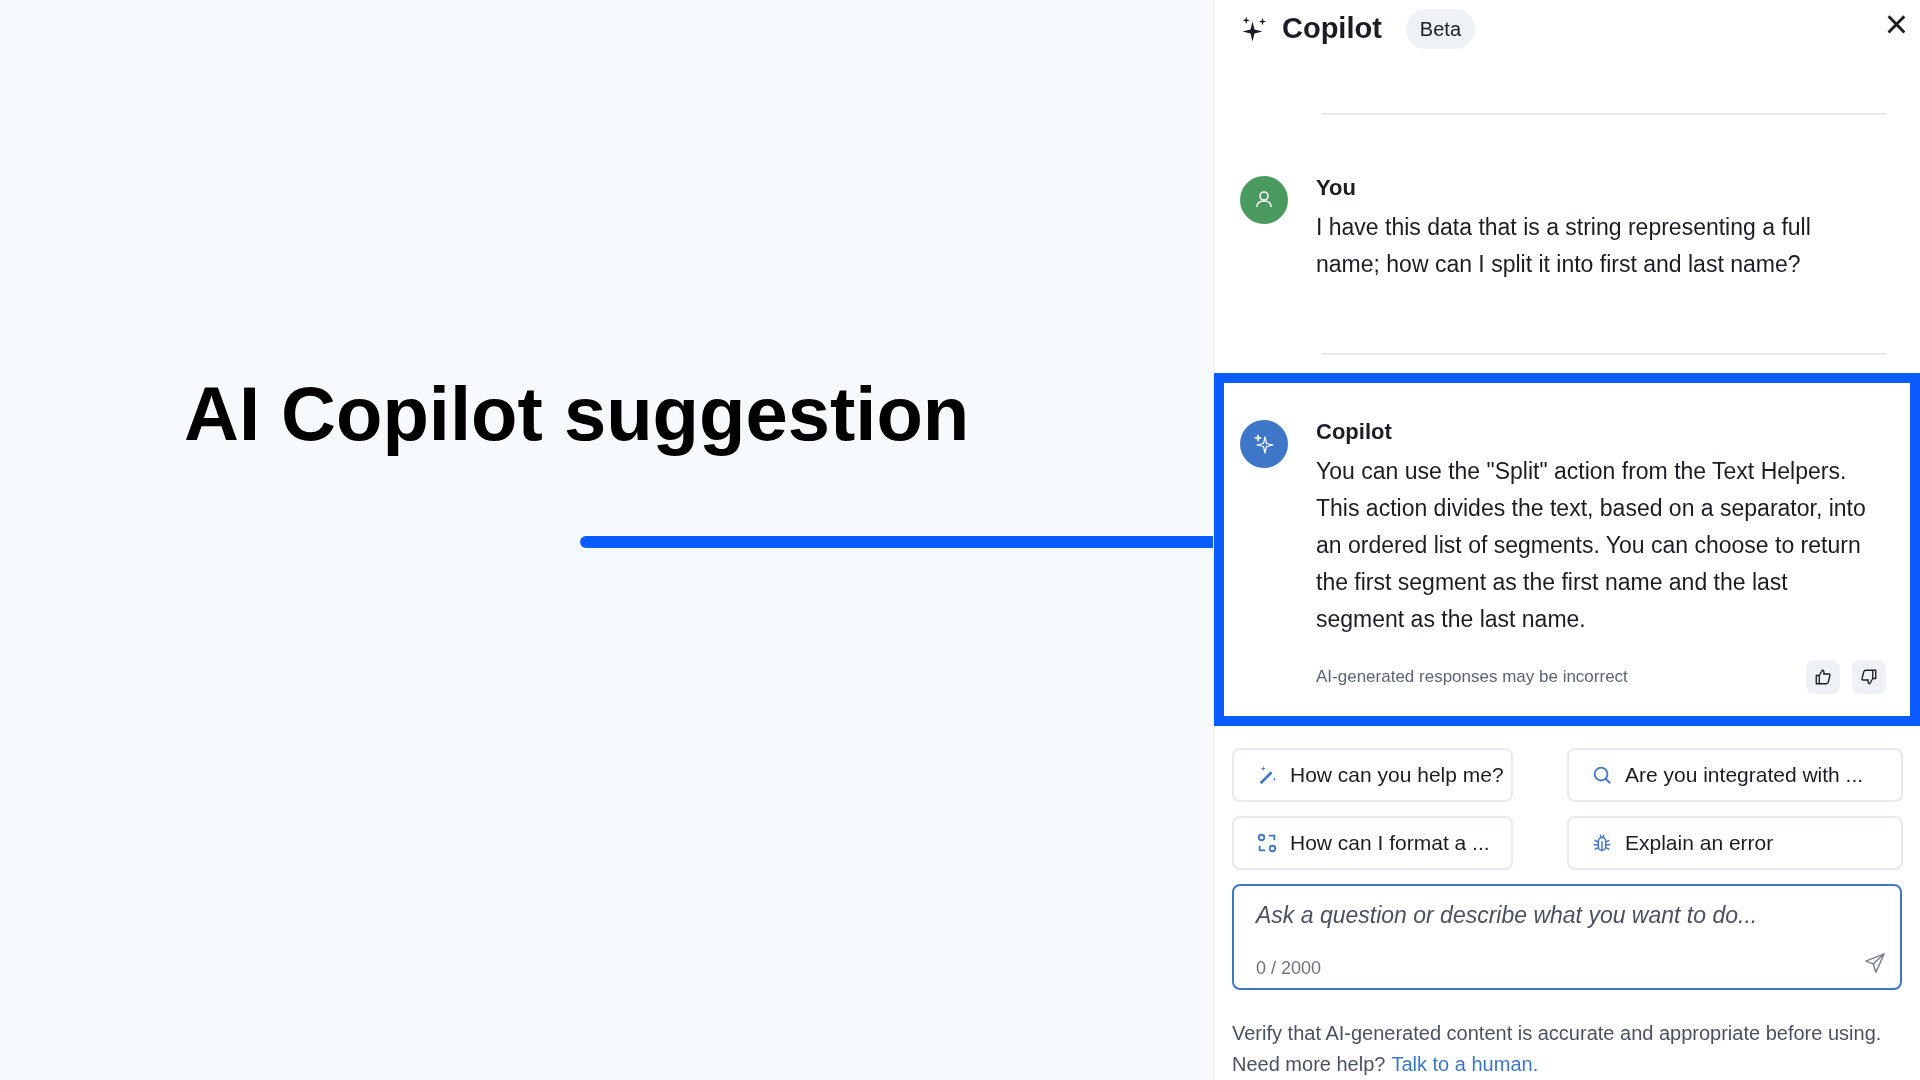 This screenshot has width=1920, height=1080. Describe the element at coordinates (1267, 843) in the screenshot. I see `convert-icon` at that location.